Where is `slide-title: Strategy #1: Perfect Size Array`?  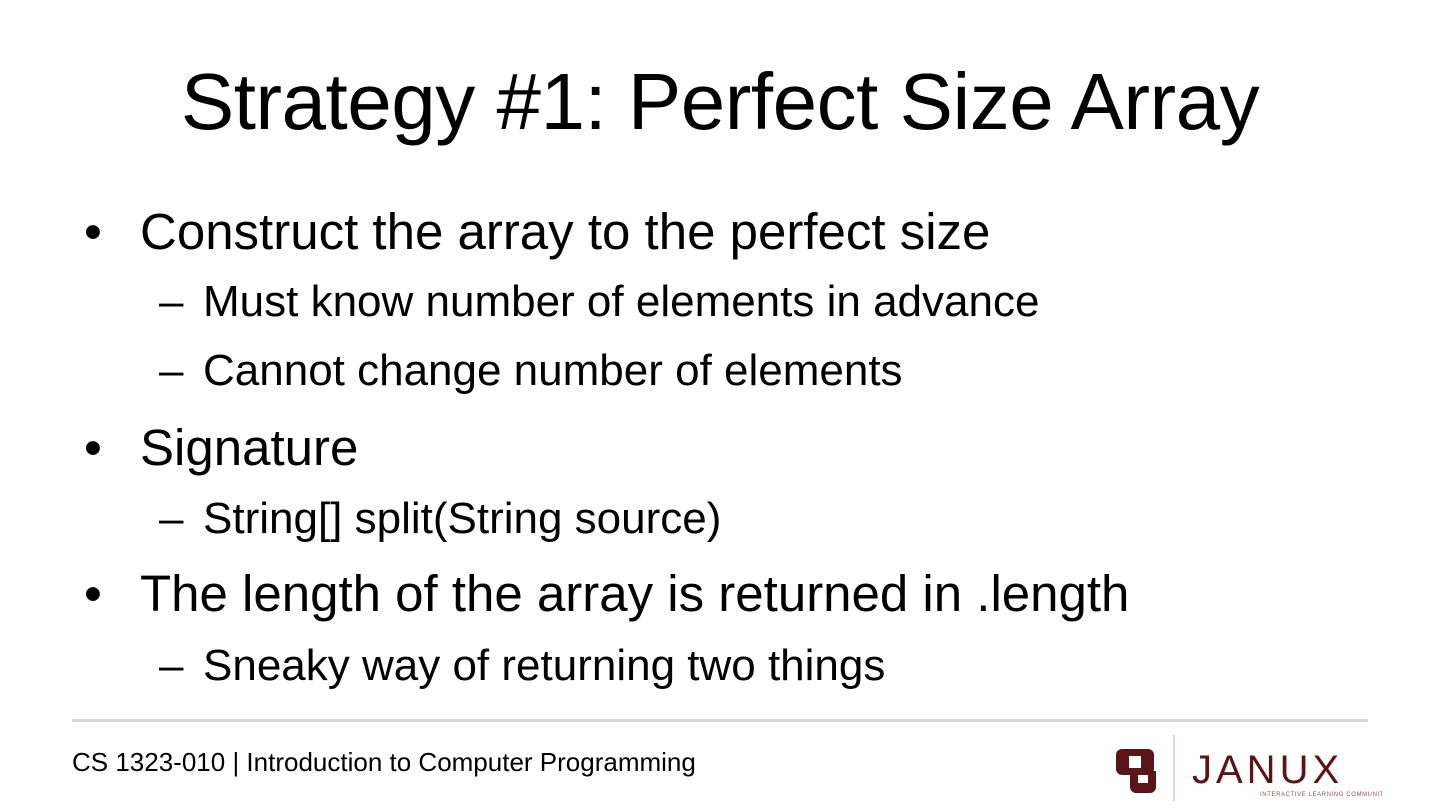 slide-title: Strategy #1: Perfect Size Array is located at coordinates (720, 101).